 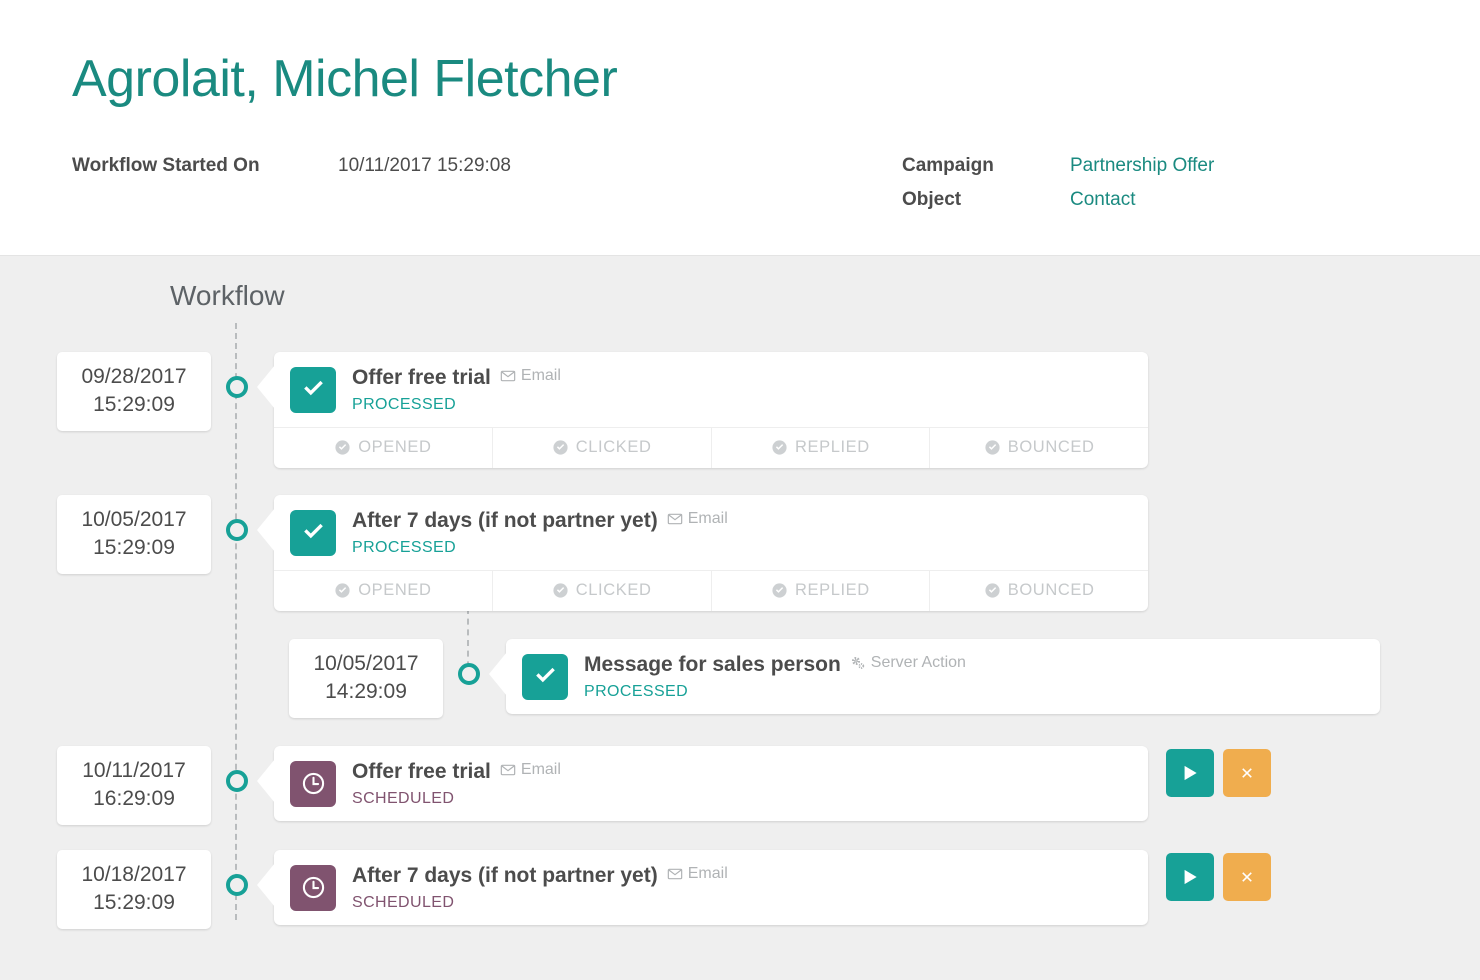 I want to click on step-state: SCHEDULED, so click(x=403, y=798).